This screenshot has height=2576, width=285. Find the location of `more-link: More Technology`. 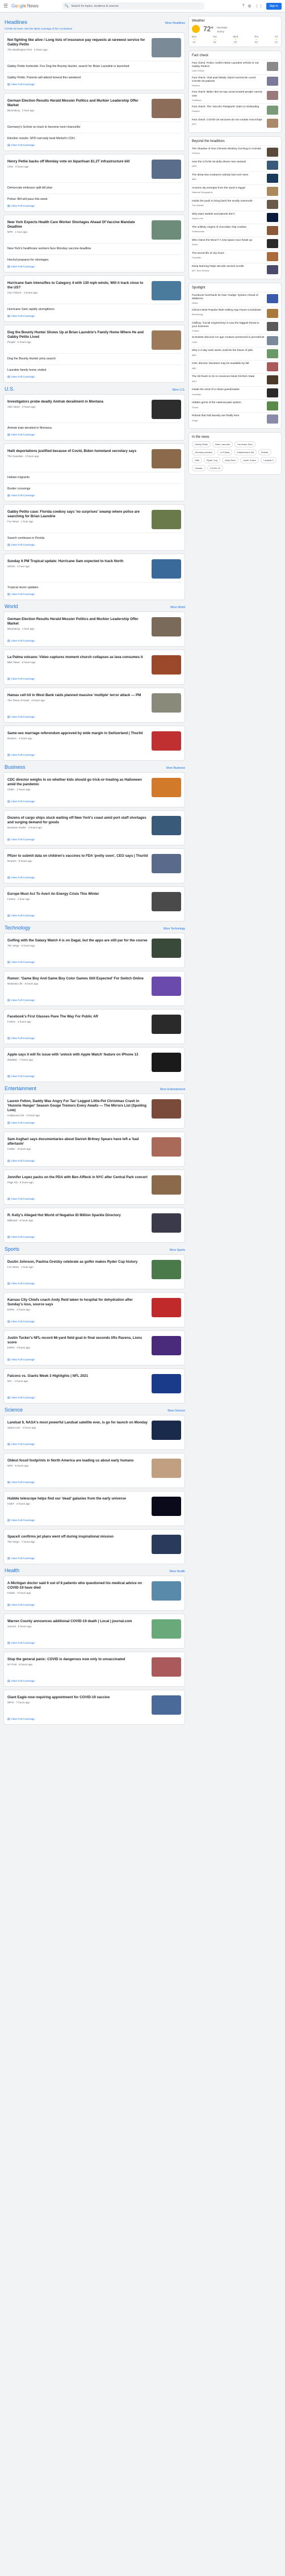

more-link: More Technology is located at coordinates (174, 929).